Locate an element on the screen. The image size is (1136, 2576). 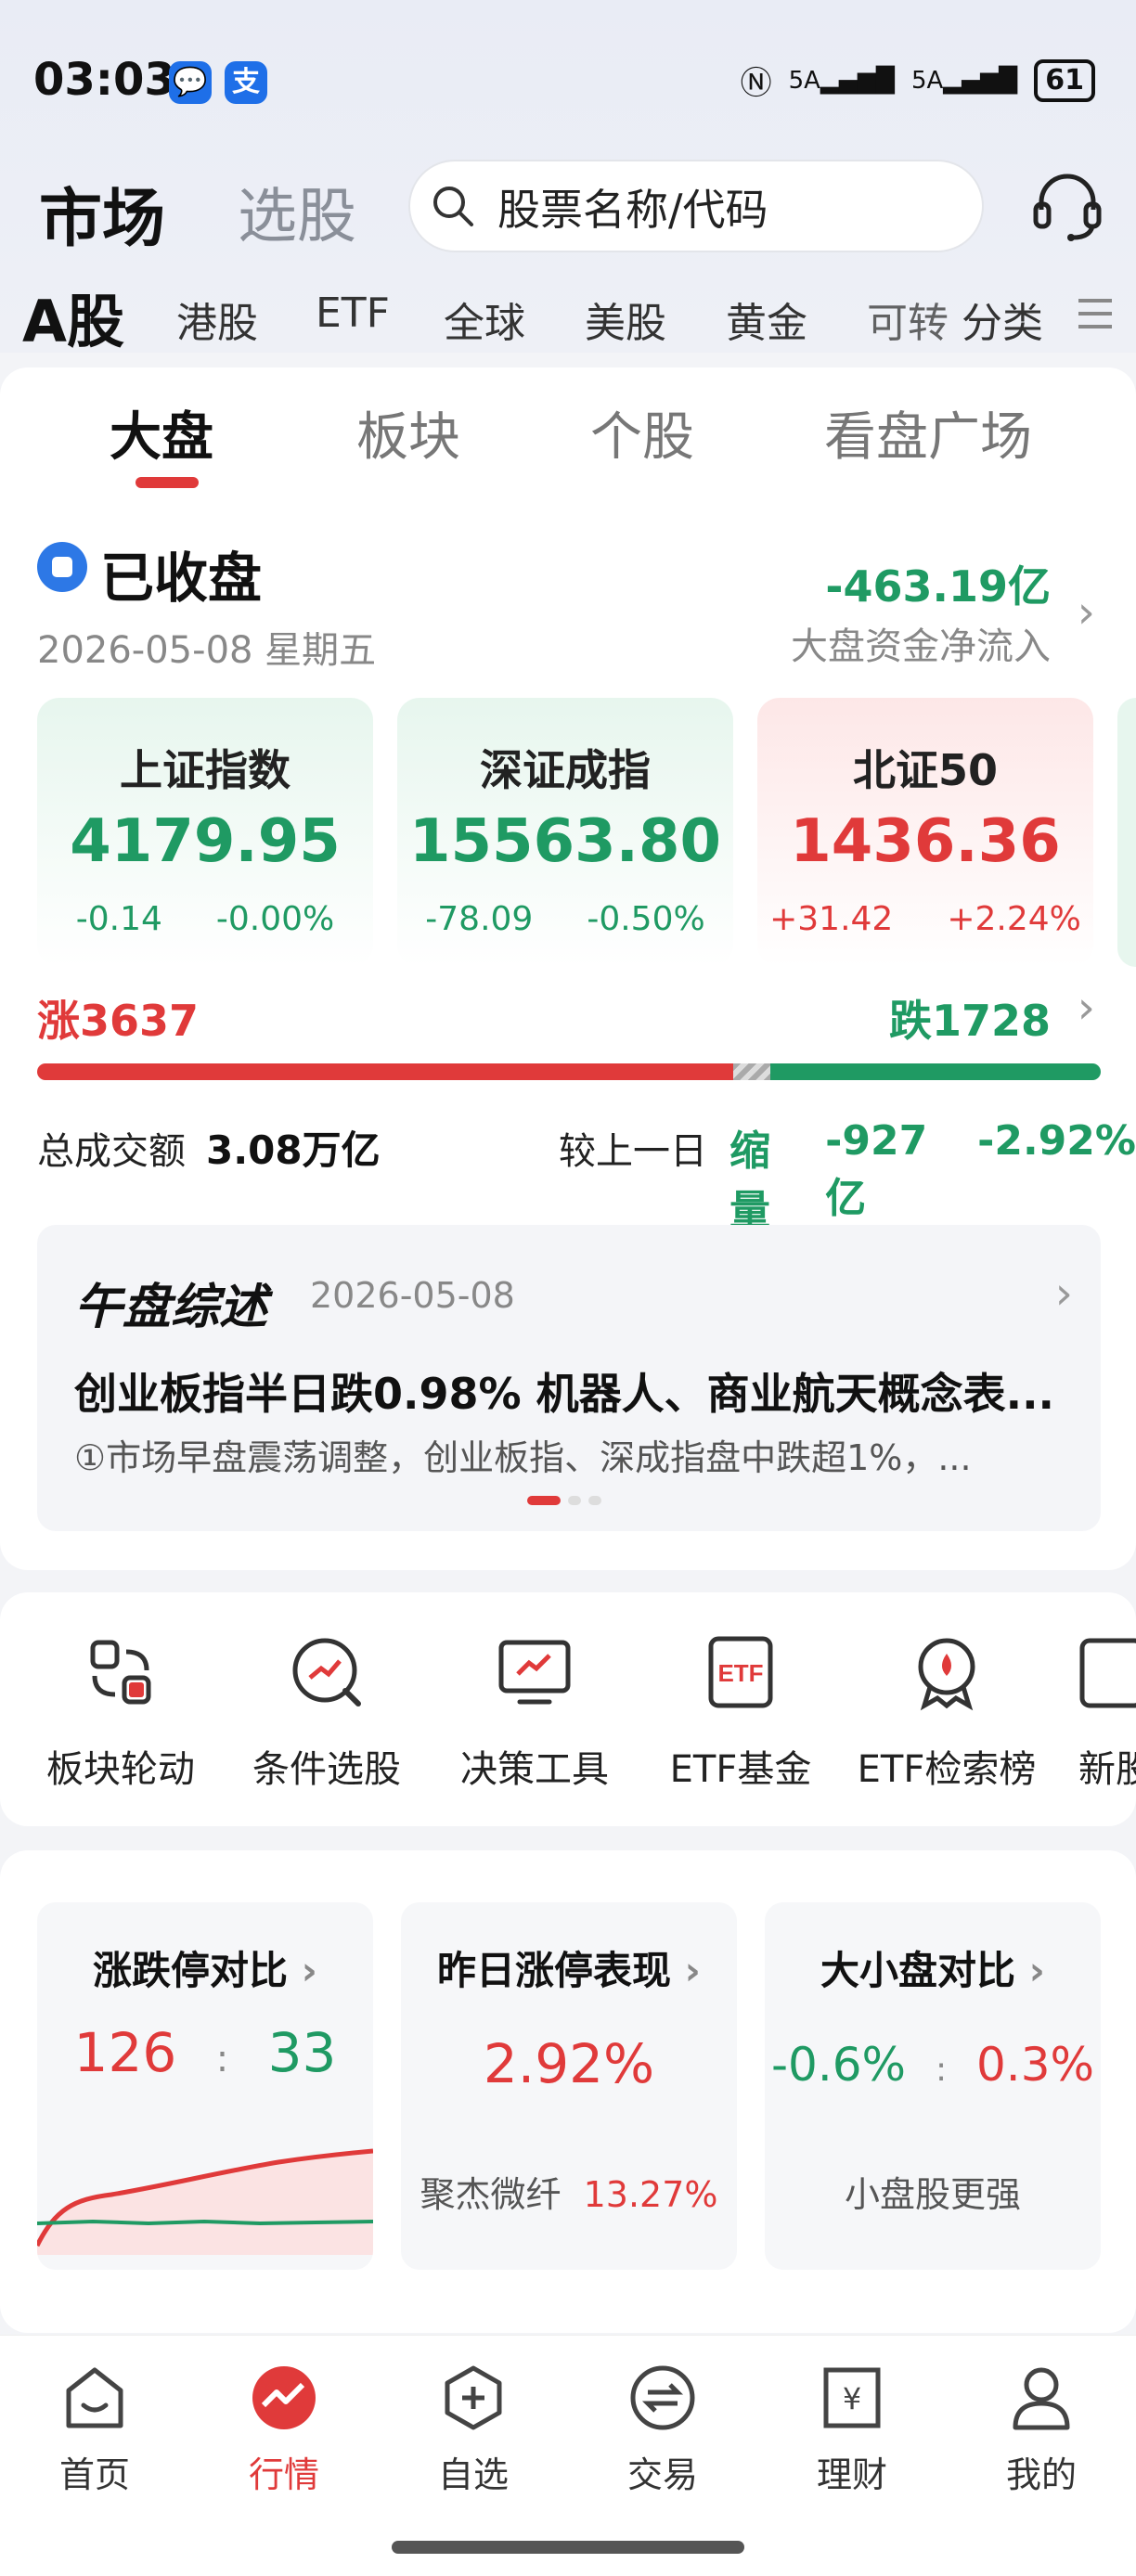
nav-label: 我的 is located at coordinates (1041, 2474).